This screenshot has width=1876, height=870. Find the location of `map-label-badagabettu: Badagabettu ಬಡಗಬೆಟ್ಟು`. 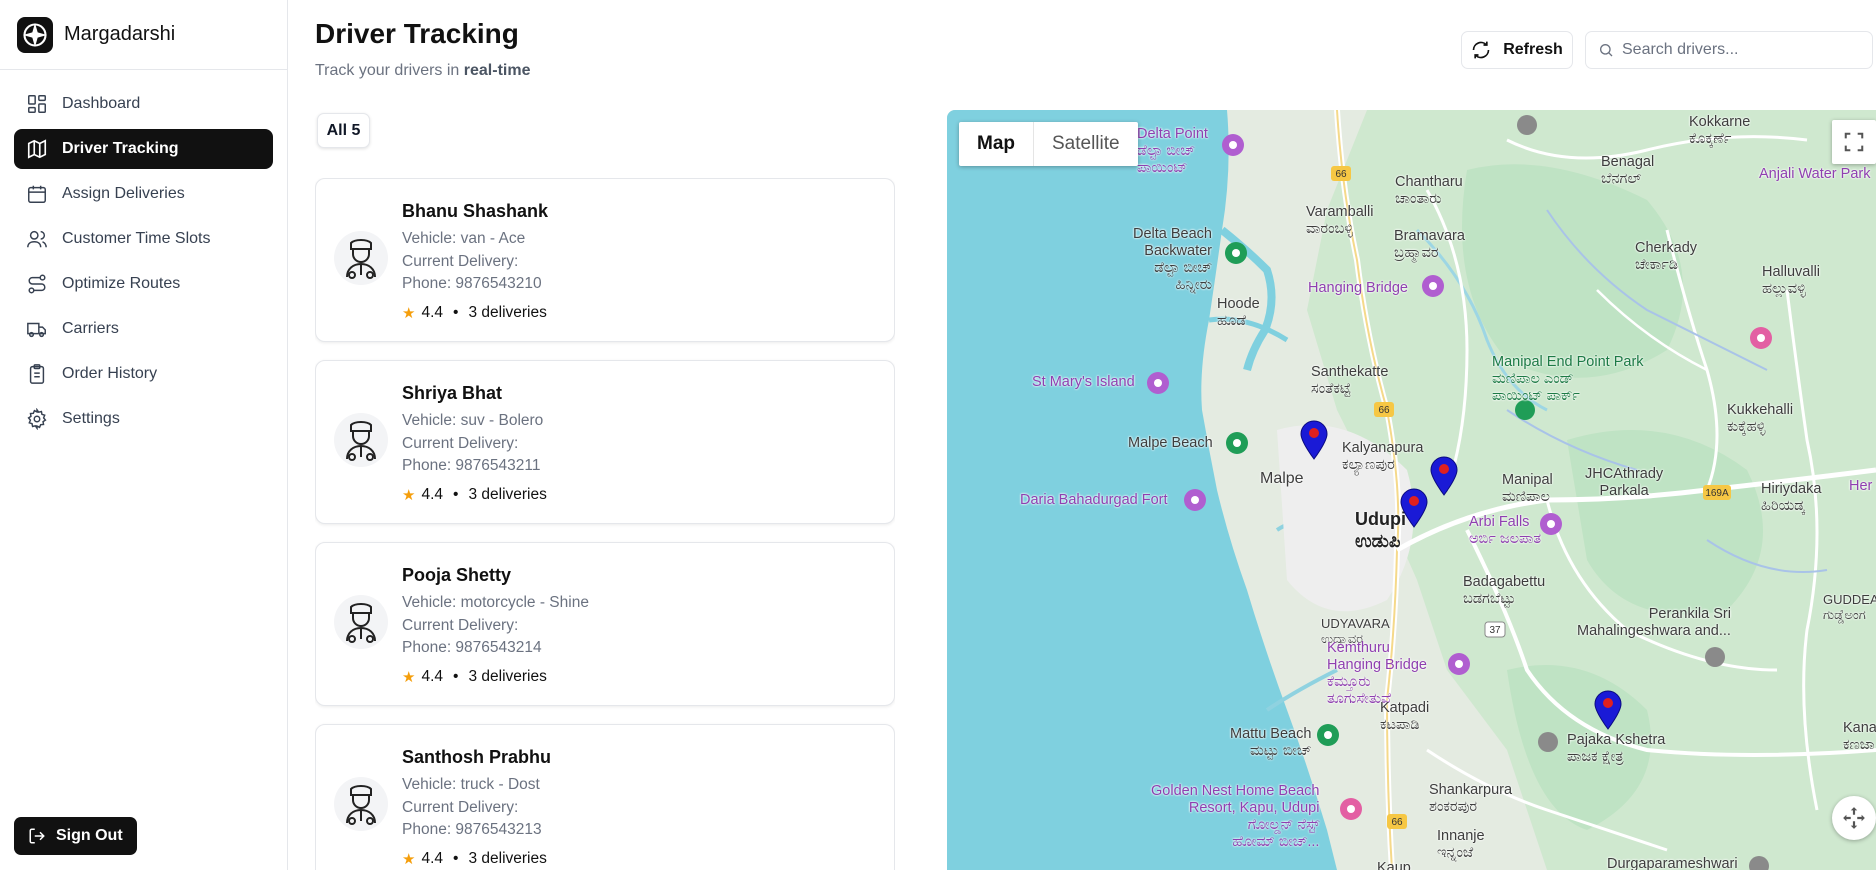

map-label-badagabettu: Badagabettu ಬಡಗಬೆಟ್ಟು is located at coordinates (1504, 590).